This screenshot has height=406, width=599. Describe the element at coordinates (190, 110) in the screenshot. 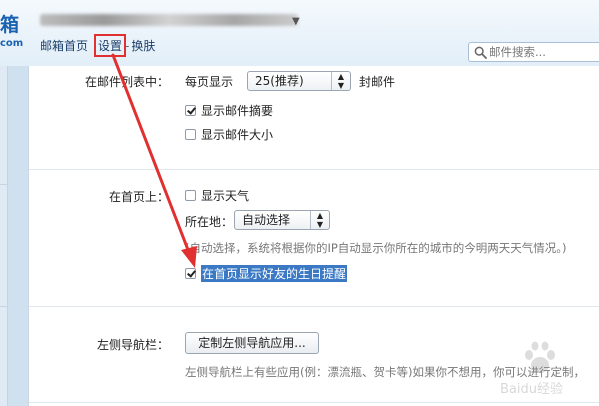

I see `show-summary-checkbox` at that location.